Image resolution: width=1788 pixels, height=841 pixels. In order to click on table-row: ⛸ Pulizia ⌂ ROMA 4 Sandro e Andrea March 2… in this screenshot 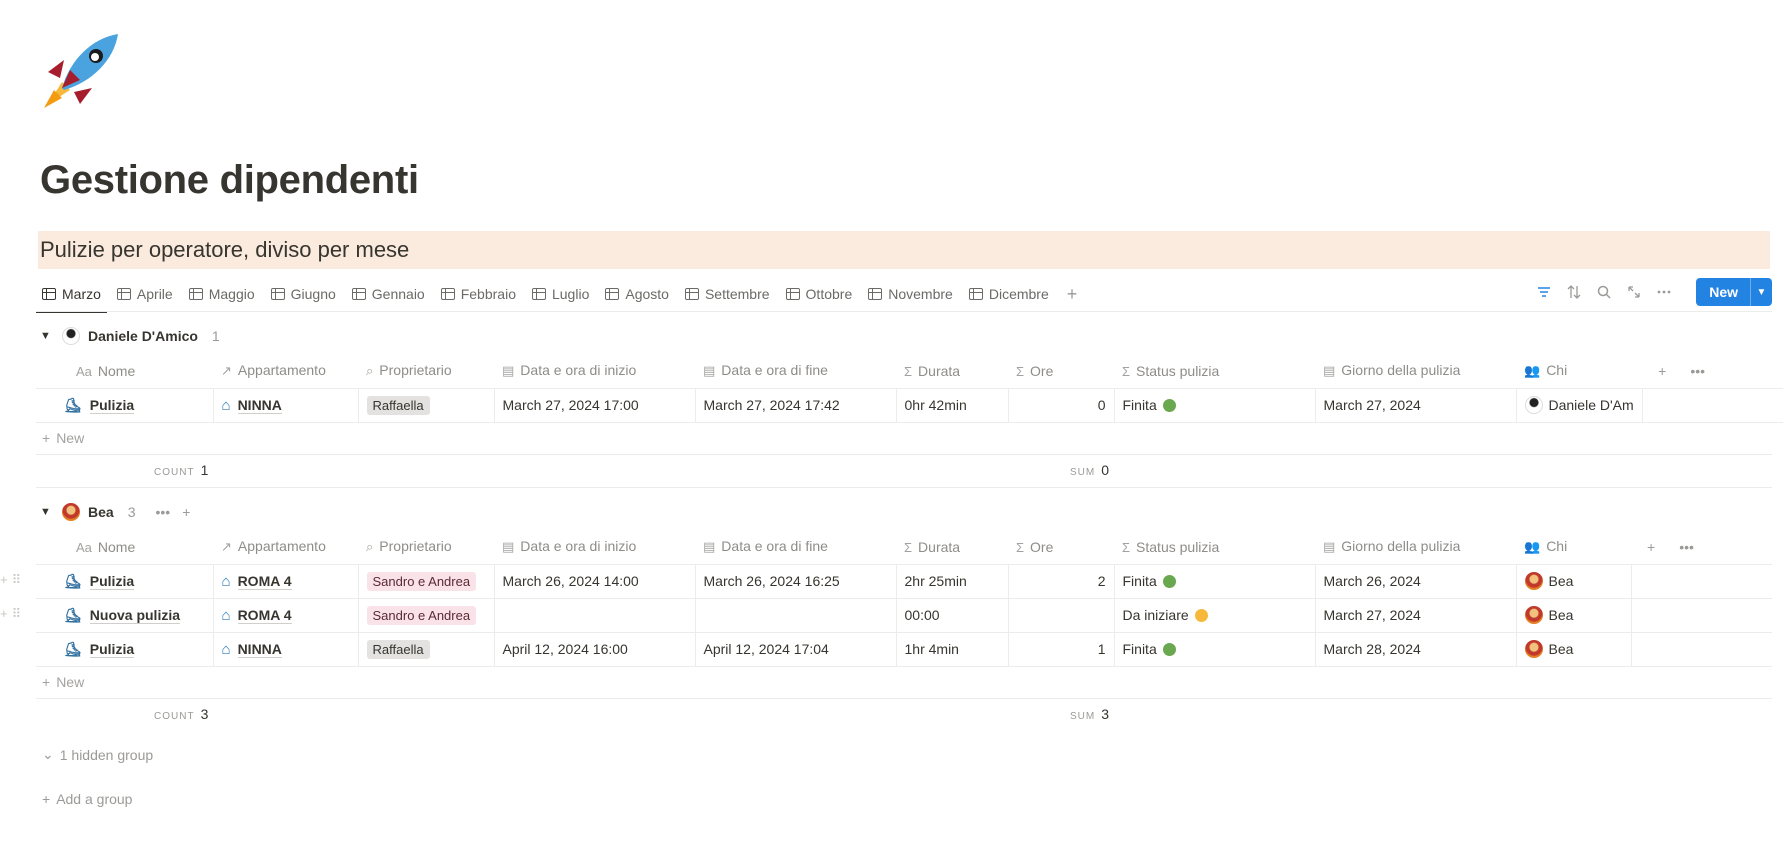, I will do `click(904, 581)`.